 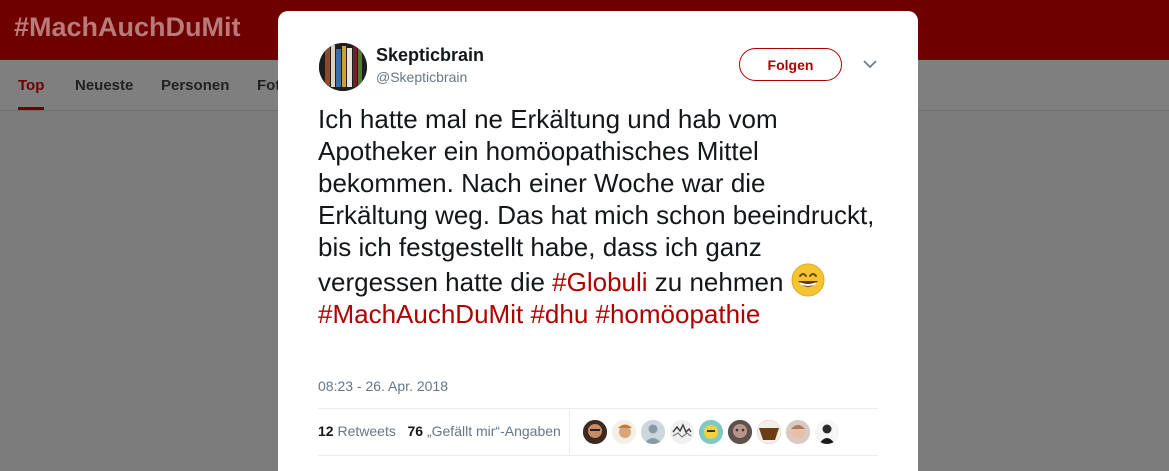 What do you see at coordinates (559, 314) in the screenshot?
I see `hashtag-link: #dhu` at bounding box center [559, 314].